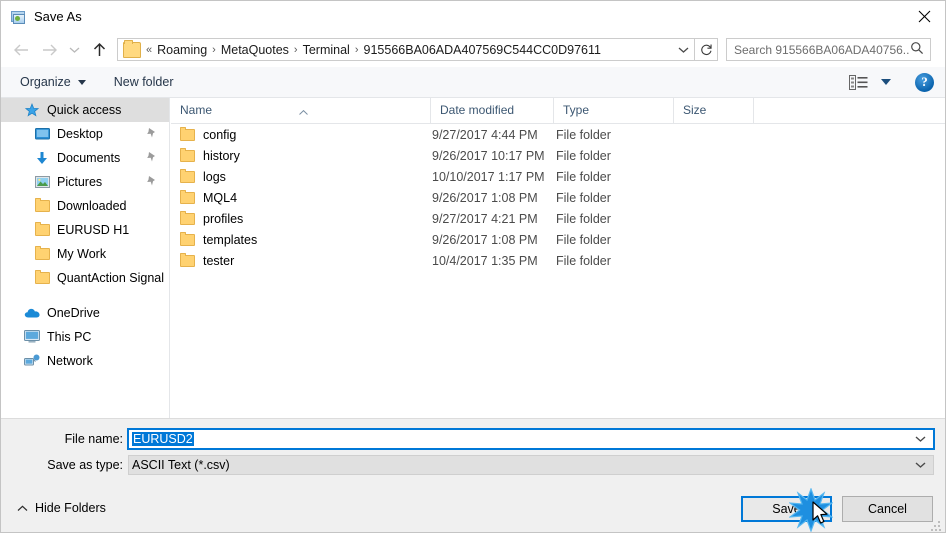 The width and height of the screenshot is (946, 533). I want to click on new-folder-button: New folder, so click(144, 82).